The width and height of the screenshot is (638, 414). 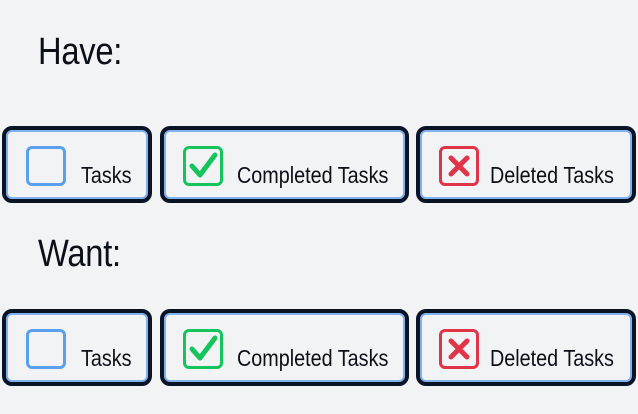 What do you see at coordinates (80, 52) in the screenshot?
I see `have-heading: Have:` at bounding box center [80, 52].